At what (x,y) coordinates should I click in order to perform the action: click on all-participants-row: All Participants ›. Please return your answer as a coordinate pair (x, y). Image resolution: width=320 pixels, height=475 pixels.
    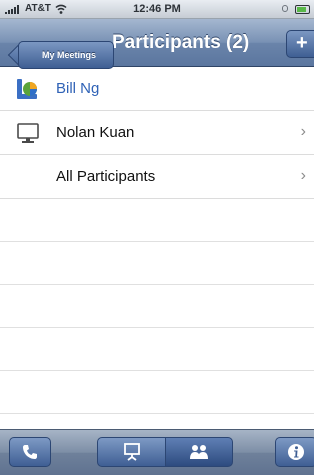
    Looking at the image, I should click on (157, 177).